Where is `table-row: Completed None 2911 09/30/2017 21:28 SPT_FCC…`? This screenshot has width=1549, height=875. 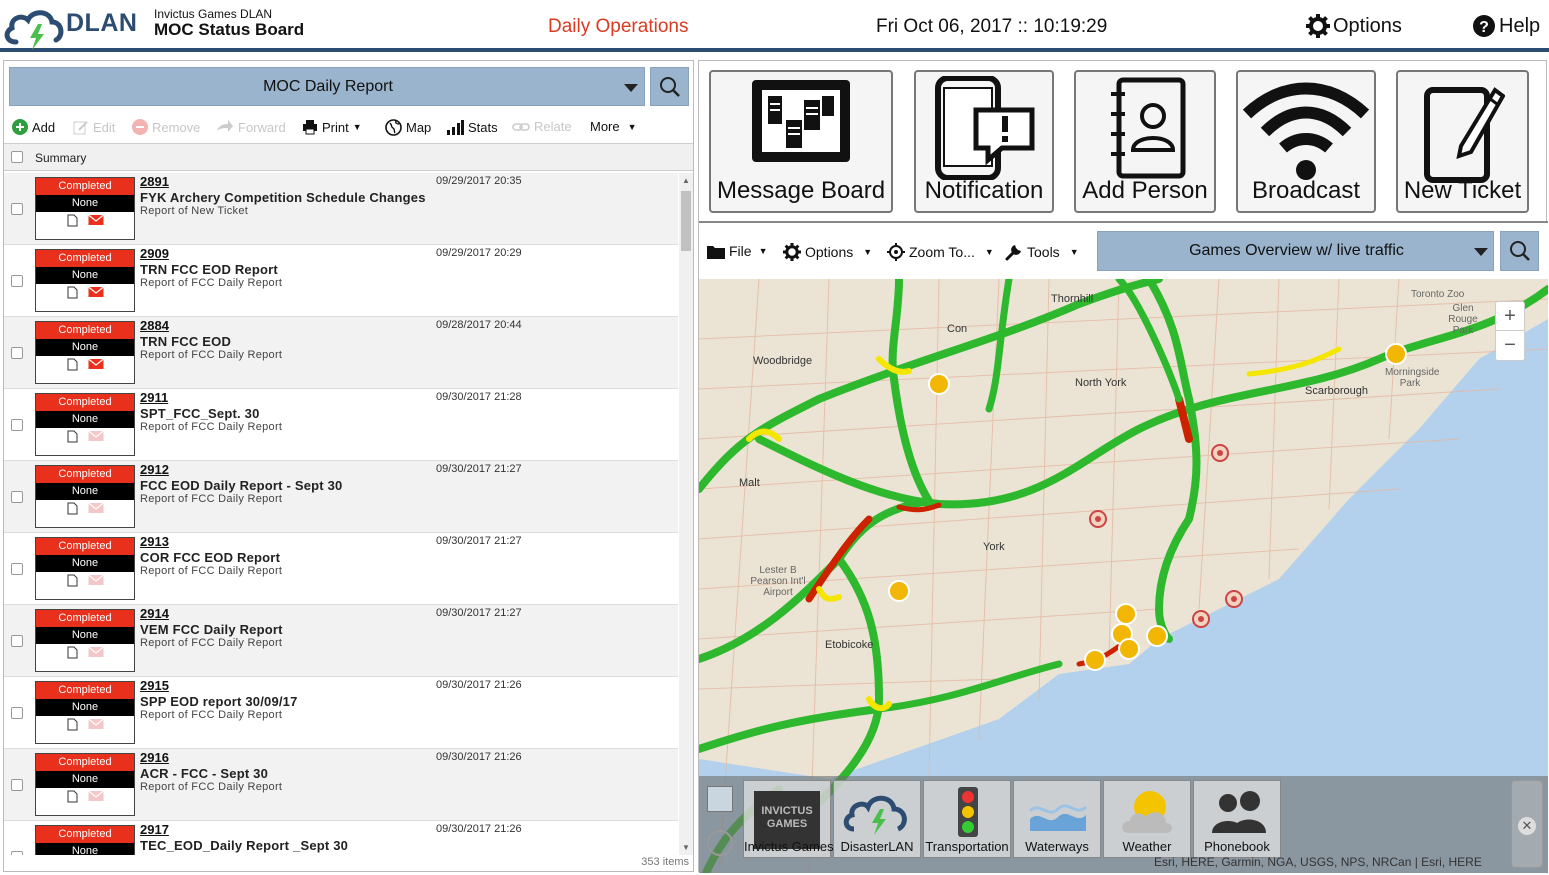
table-row: Completed None 2911 09/30/2017 21:28 SPT_FCC… is located at coordinates (341, 425).